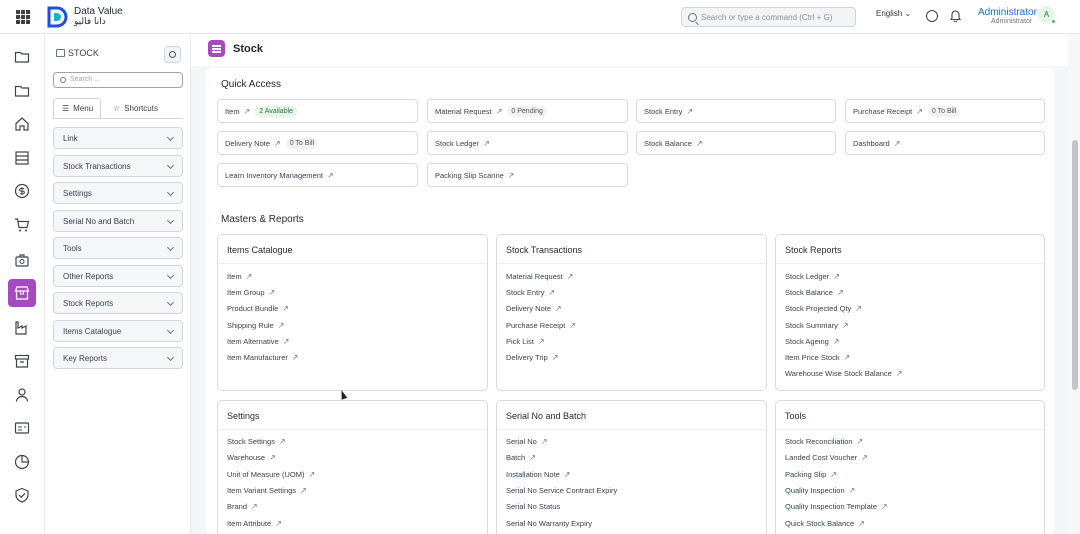  Describe the element at coordinates (1075, 265) in the screenshot. I see `scrollbar-thumb` at that location.